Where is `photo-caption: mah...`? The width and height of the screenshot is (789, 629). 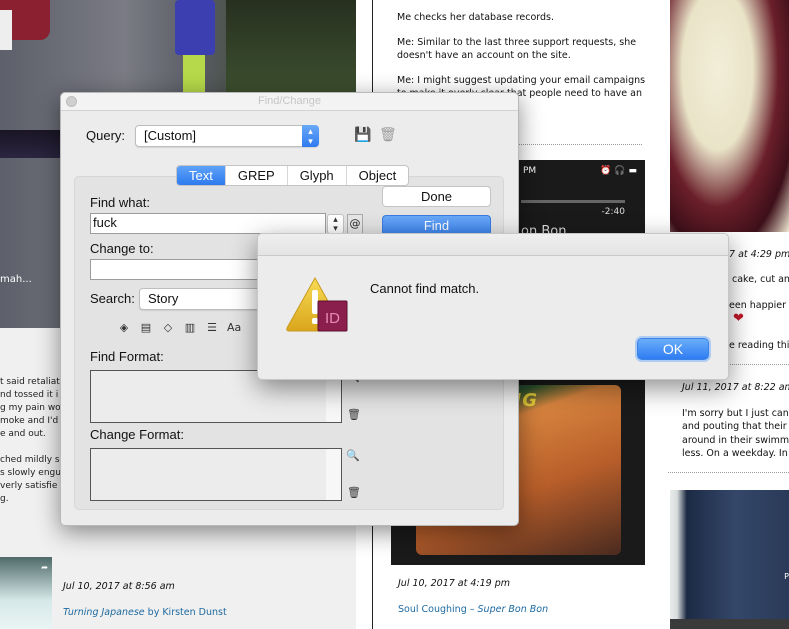
photo-caption: mah... is located at coordinates (16, 279).